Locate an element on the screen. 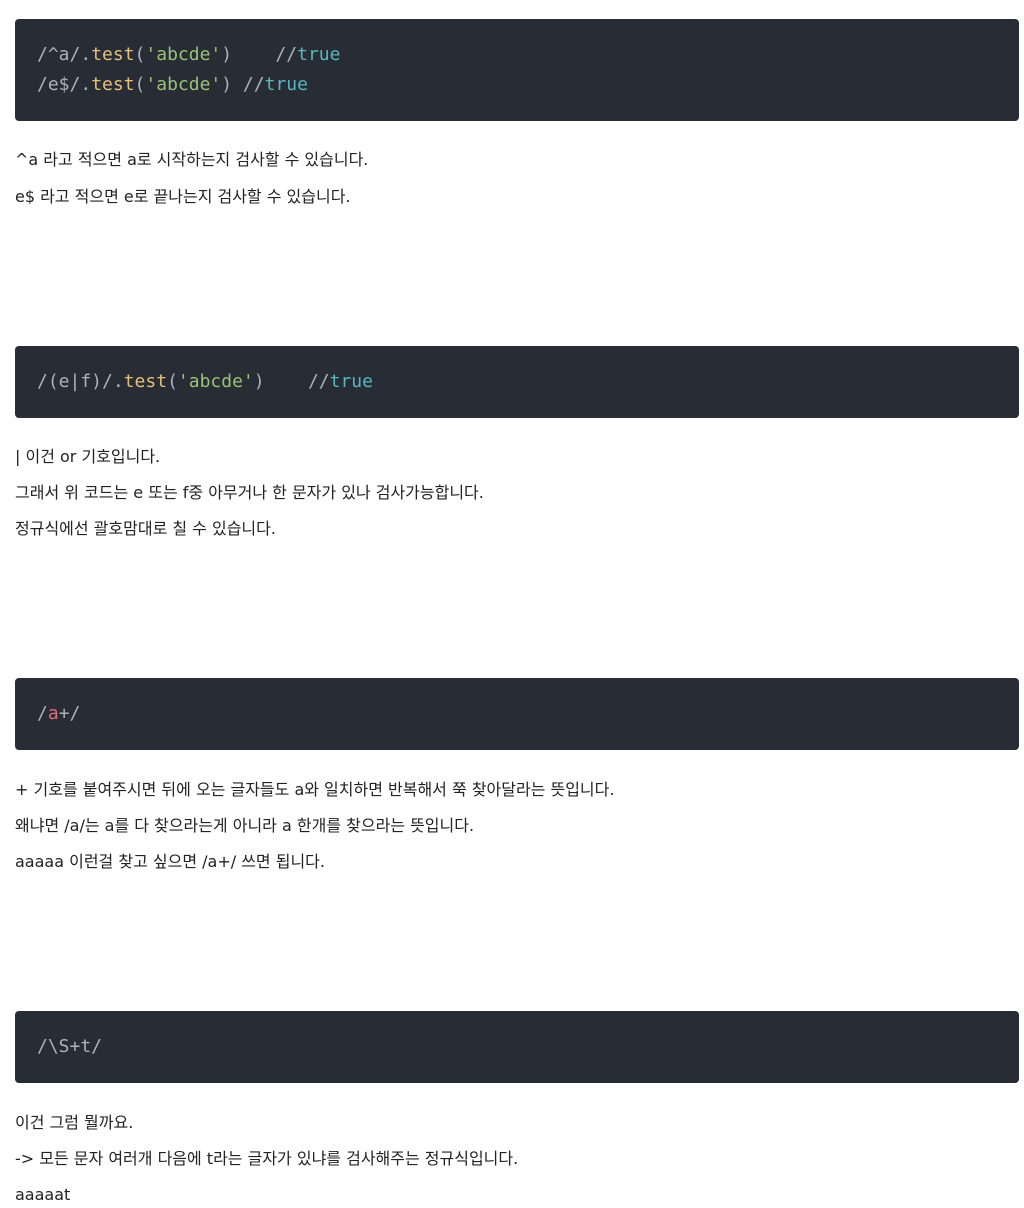  code-line: /a+/ is located at coordinates (517, 714).